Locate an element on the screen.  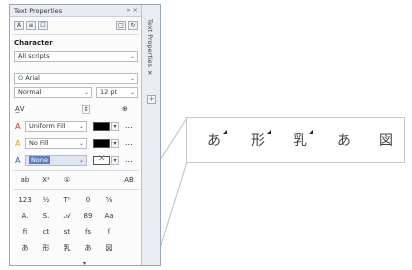
outline-dropdown: None ⌄ is located at coordinates (56, 160).